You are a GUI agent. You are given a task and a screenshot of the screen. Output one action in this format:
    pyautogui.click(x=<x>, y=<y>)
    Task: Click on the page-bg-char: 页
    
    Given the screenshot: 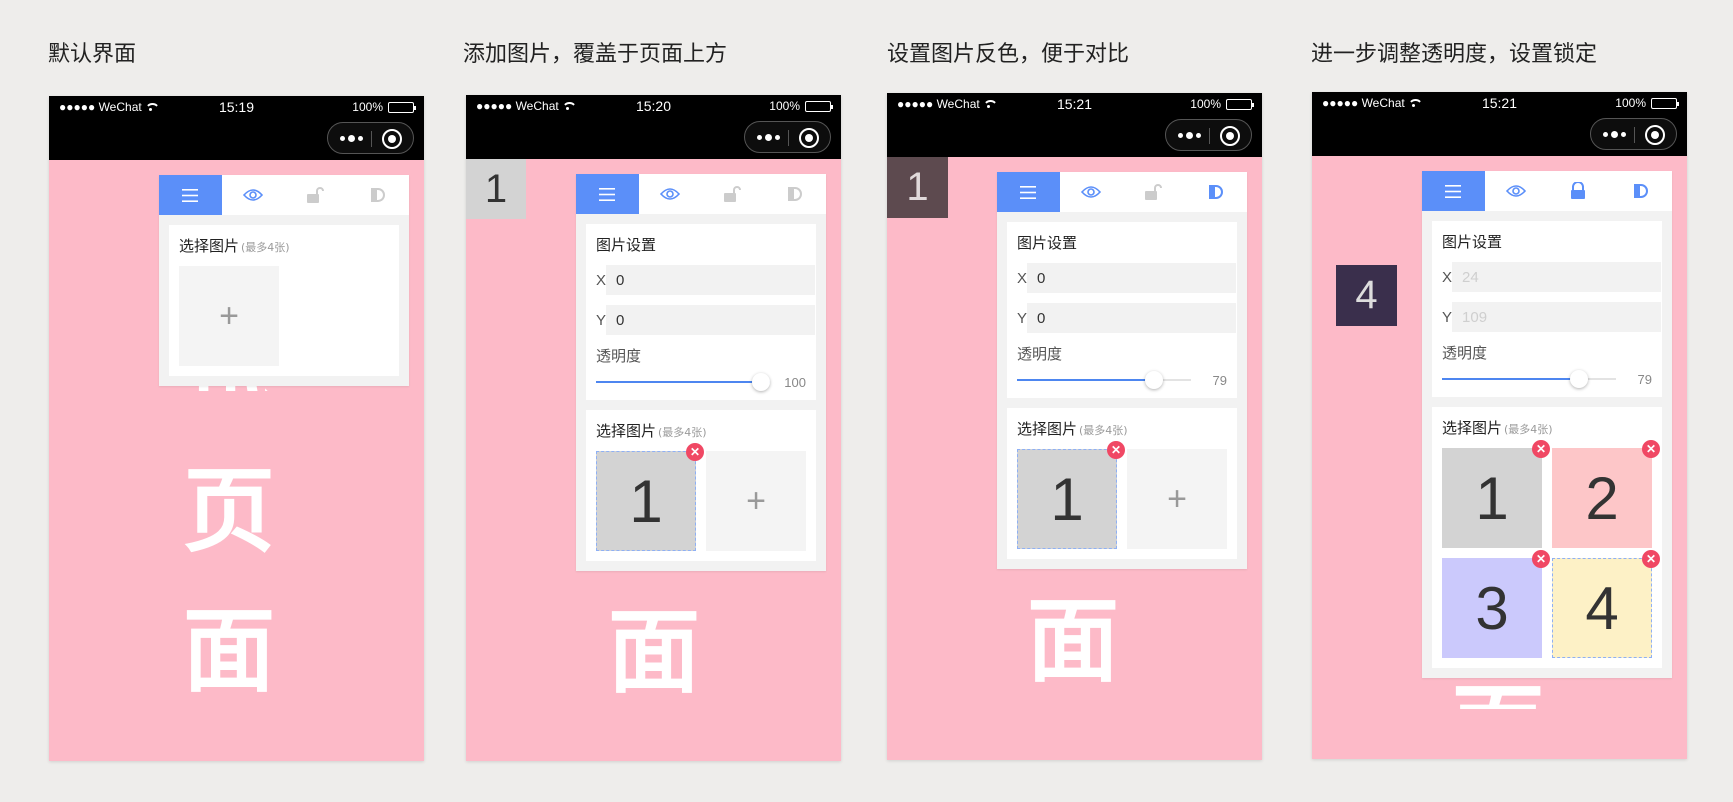 What is the action you would take?
    pyautogui.click(x=228, y=511)
    